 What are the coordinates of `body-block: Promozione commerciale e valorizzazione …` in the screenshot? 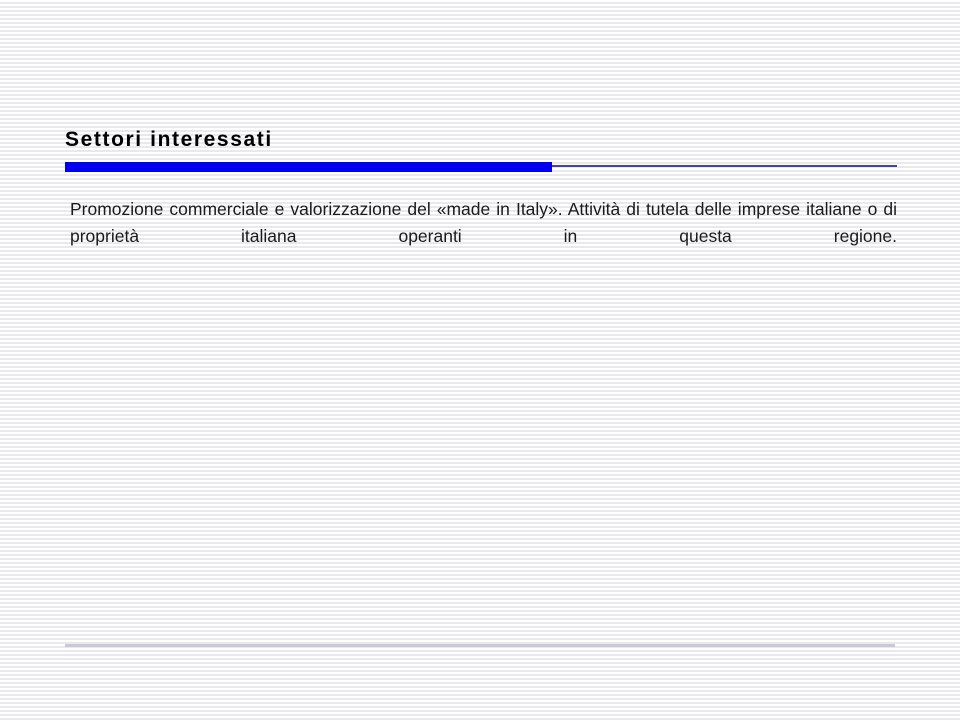 It's located at (483, 236).